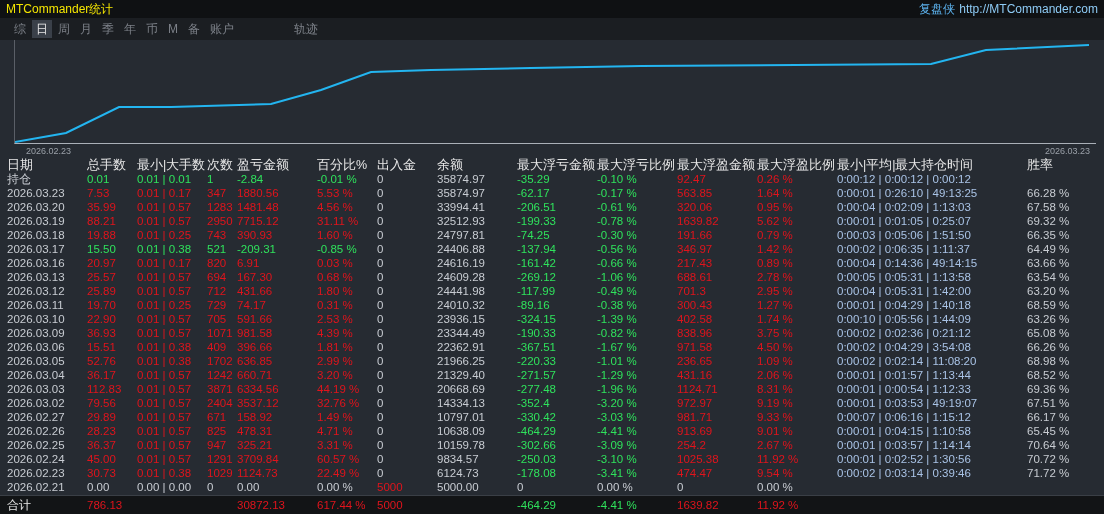 This screenshot has width=1104, height=514. Describe the element at coordinates (537, 291) in the screenshot. I see `table-cell-text: -117.99` at that location.